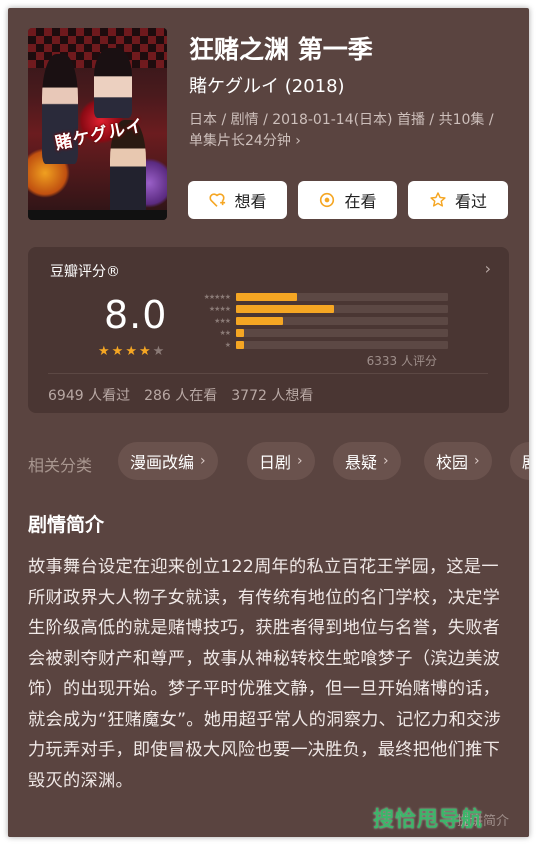  What do you see at coordinates (519, 461) in the screenshot?
I see `category-chip-more: 剧` at bounding box center [519, 461].